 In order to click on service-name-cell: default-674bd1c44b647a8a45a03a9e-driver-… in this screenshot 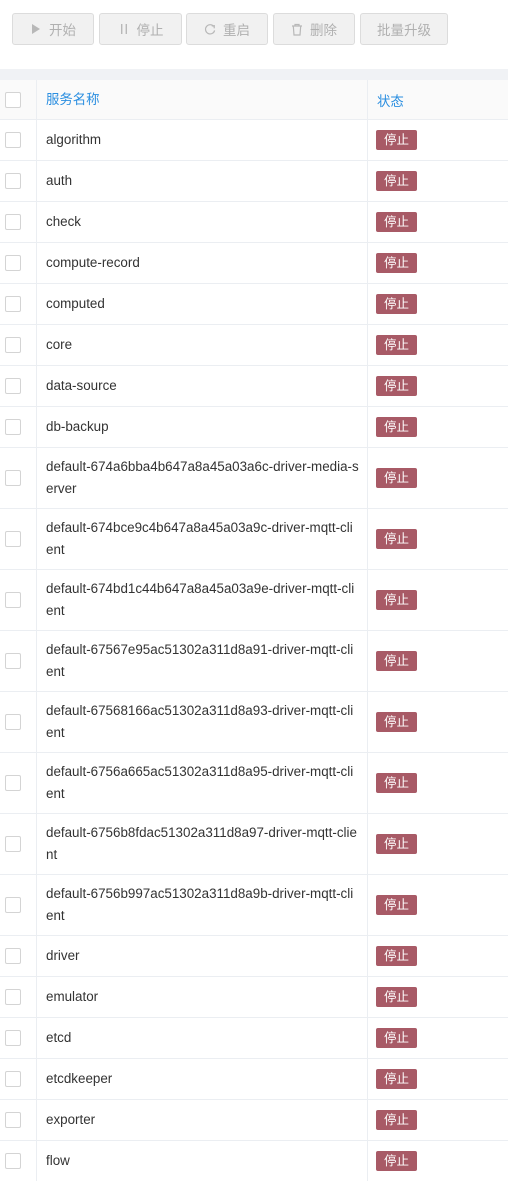, I will do `click(202, 600)`.